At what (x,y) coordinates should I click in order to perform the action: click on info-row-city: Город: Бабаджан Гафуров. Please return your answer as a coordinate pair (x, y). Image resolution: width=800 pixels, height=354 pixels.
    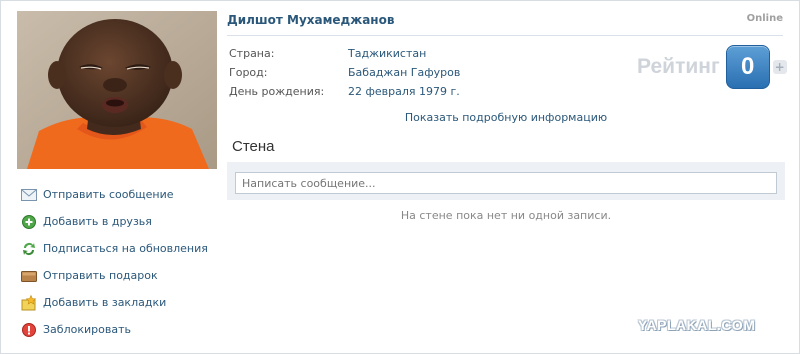
    Looking at the image, I should click on (344, 72).